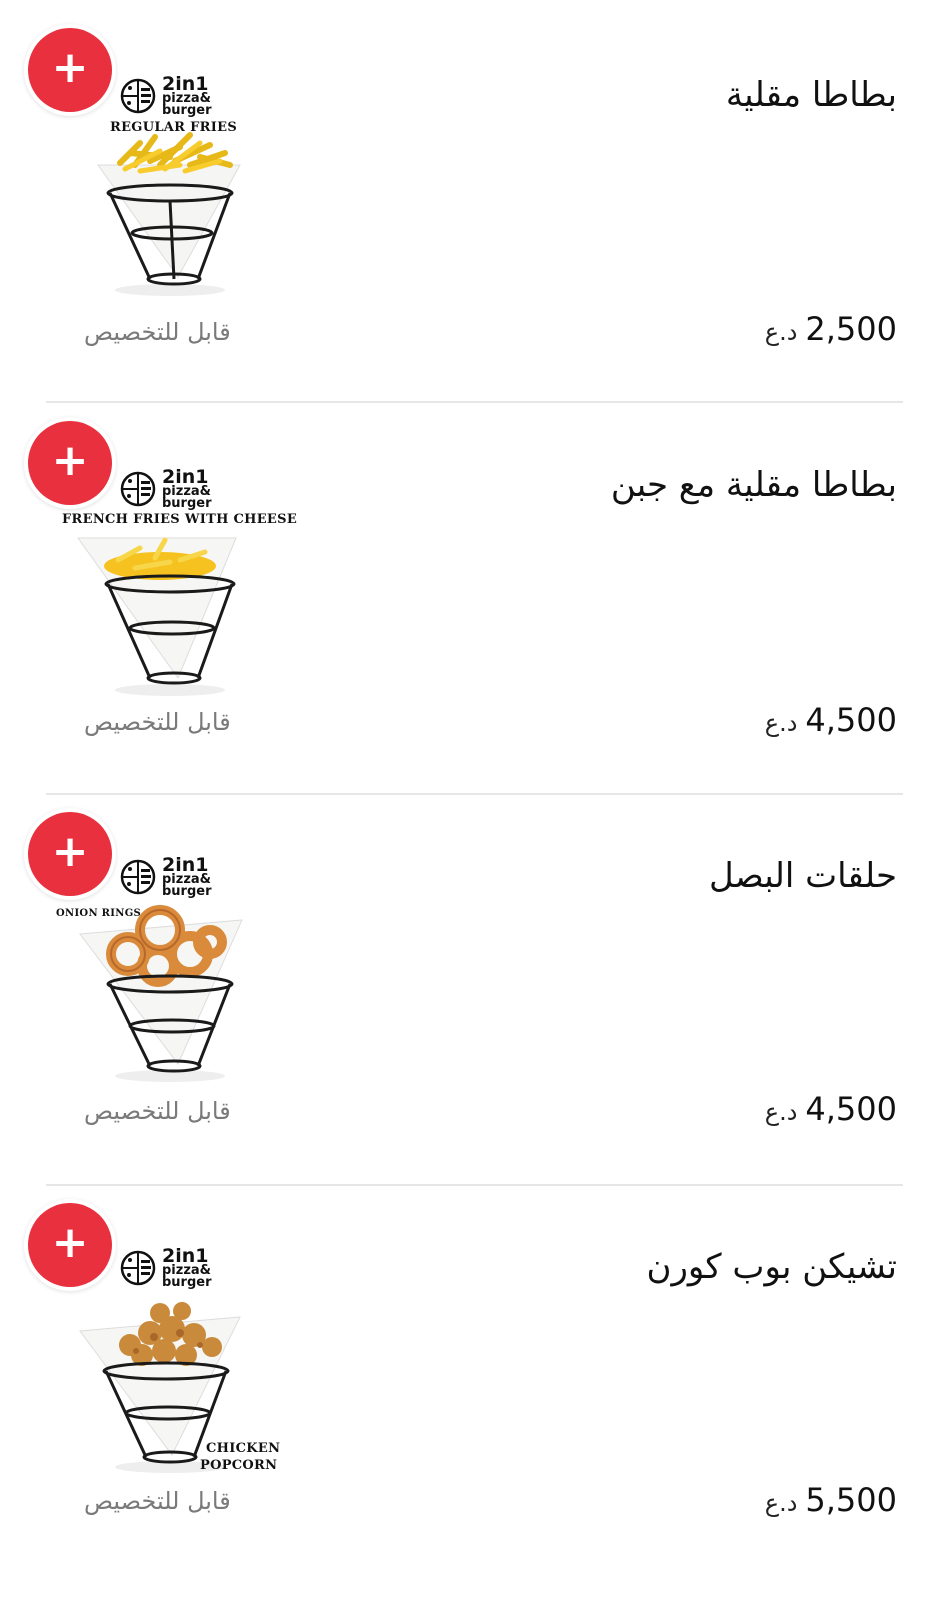 This screenshot has height=1600, width=943. I want to click on product-image: 2in1 pizza& burger REGULAR FRIES, so click(170, 182).